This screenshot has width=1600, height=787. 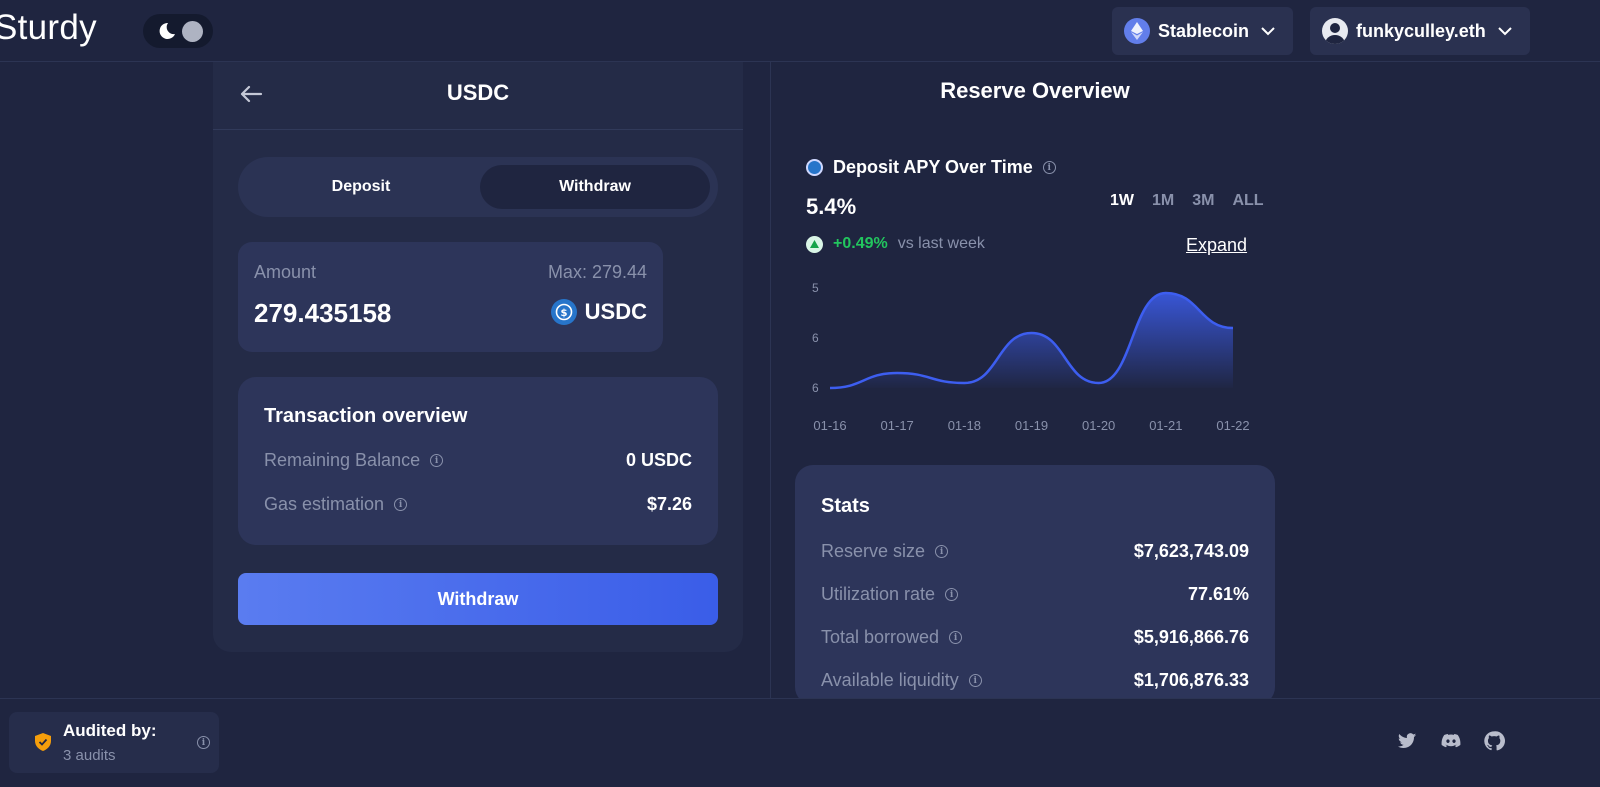 I want to click on y-tick-label: 5, so click(x=815, y=288).